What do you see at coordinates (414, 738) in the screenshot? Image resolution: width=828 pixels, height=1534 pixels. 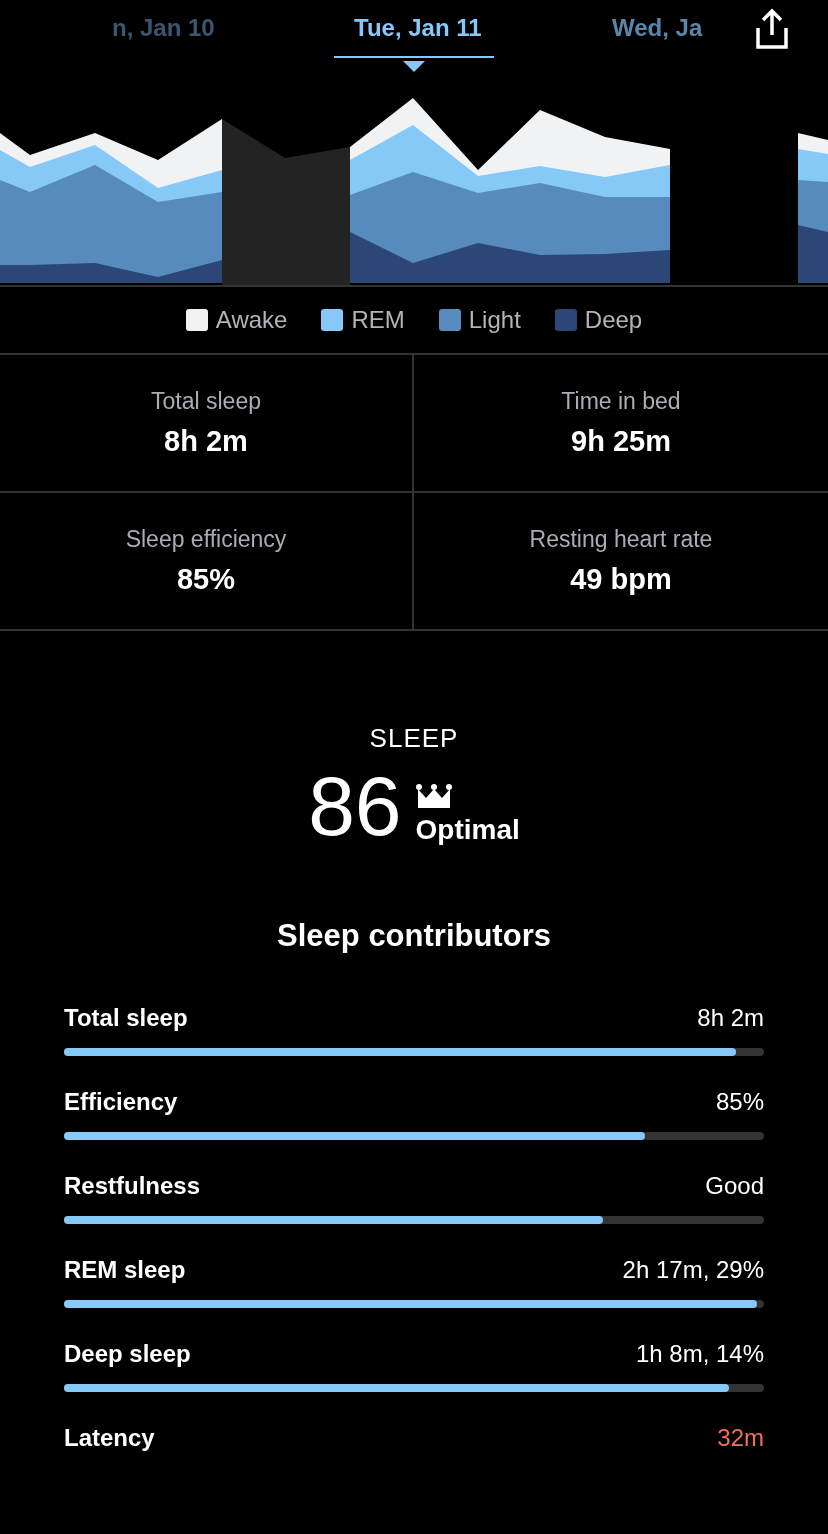 I see `score-title: SLEEP` at bounding box center [414, 738].